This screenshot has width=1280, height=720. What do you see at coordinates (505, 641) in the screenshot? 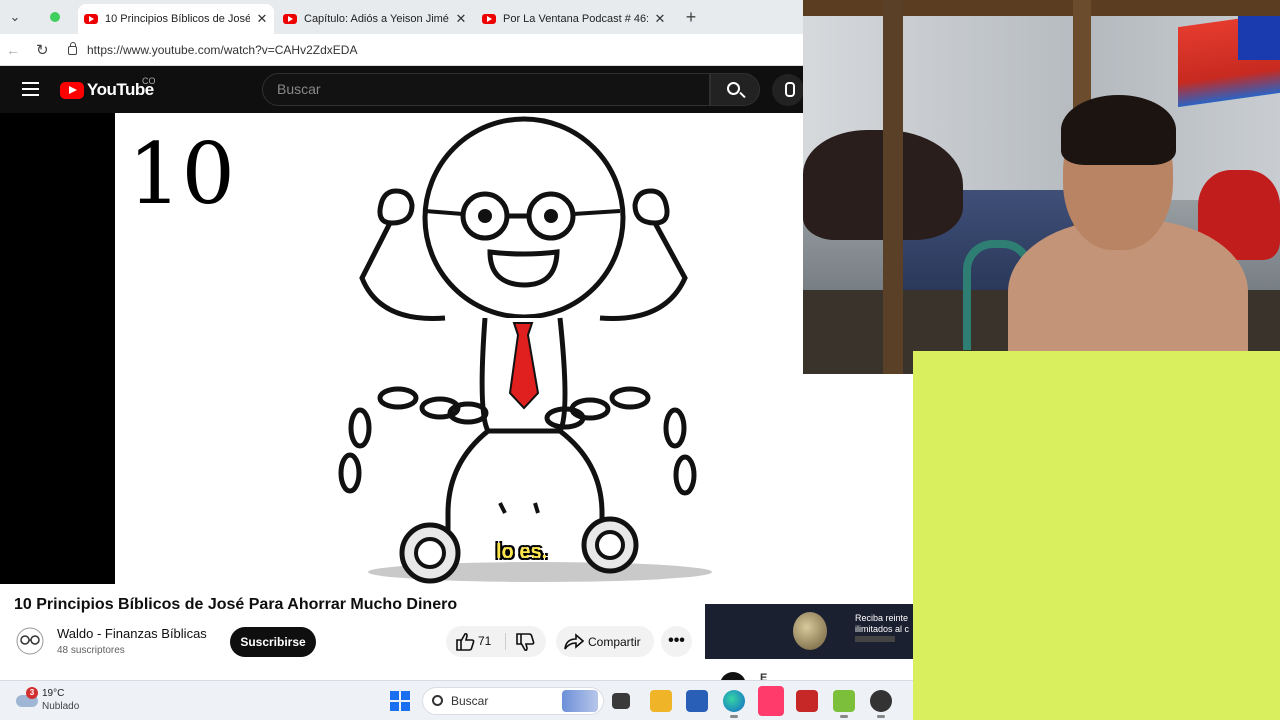
I see `divider` at bounding box center [505, 641].